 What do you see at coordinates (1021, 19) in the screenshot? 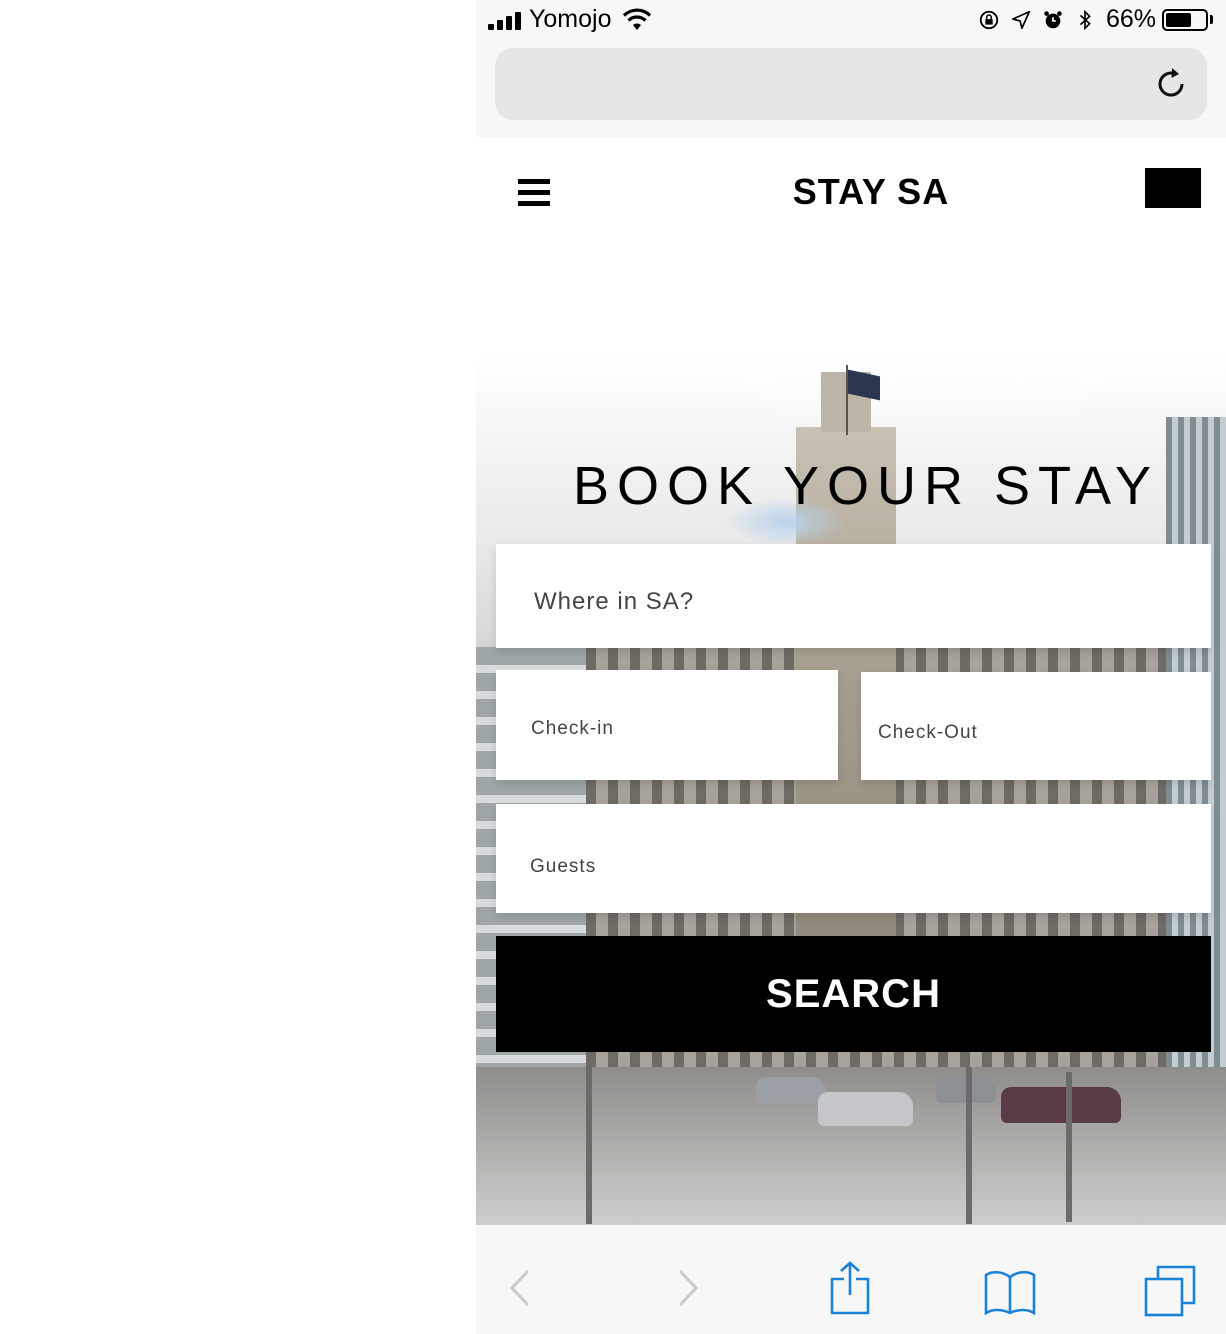
I see `location-arrow-icon` at bounding box center [1021, 19].